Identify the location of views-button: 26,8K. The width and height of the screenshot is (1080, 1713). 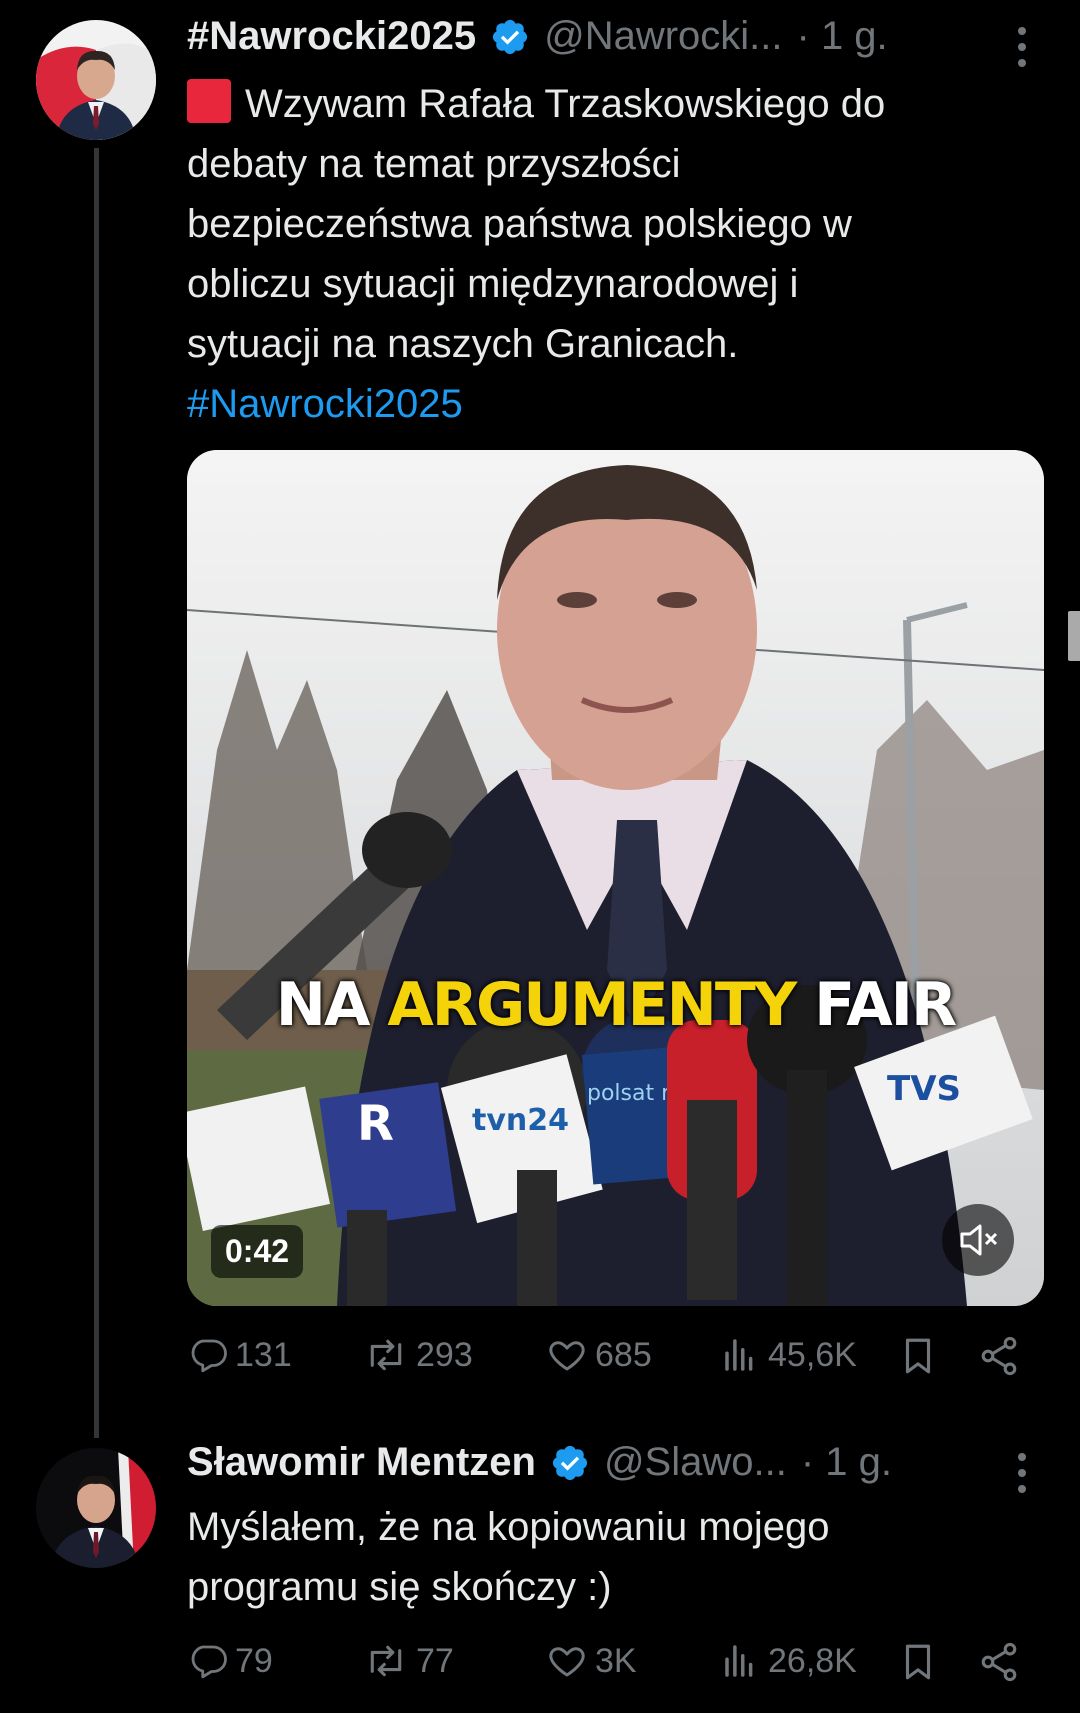
(788, 1661).